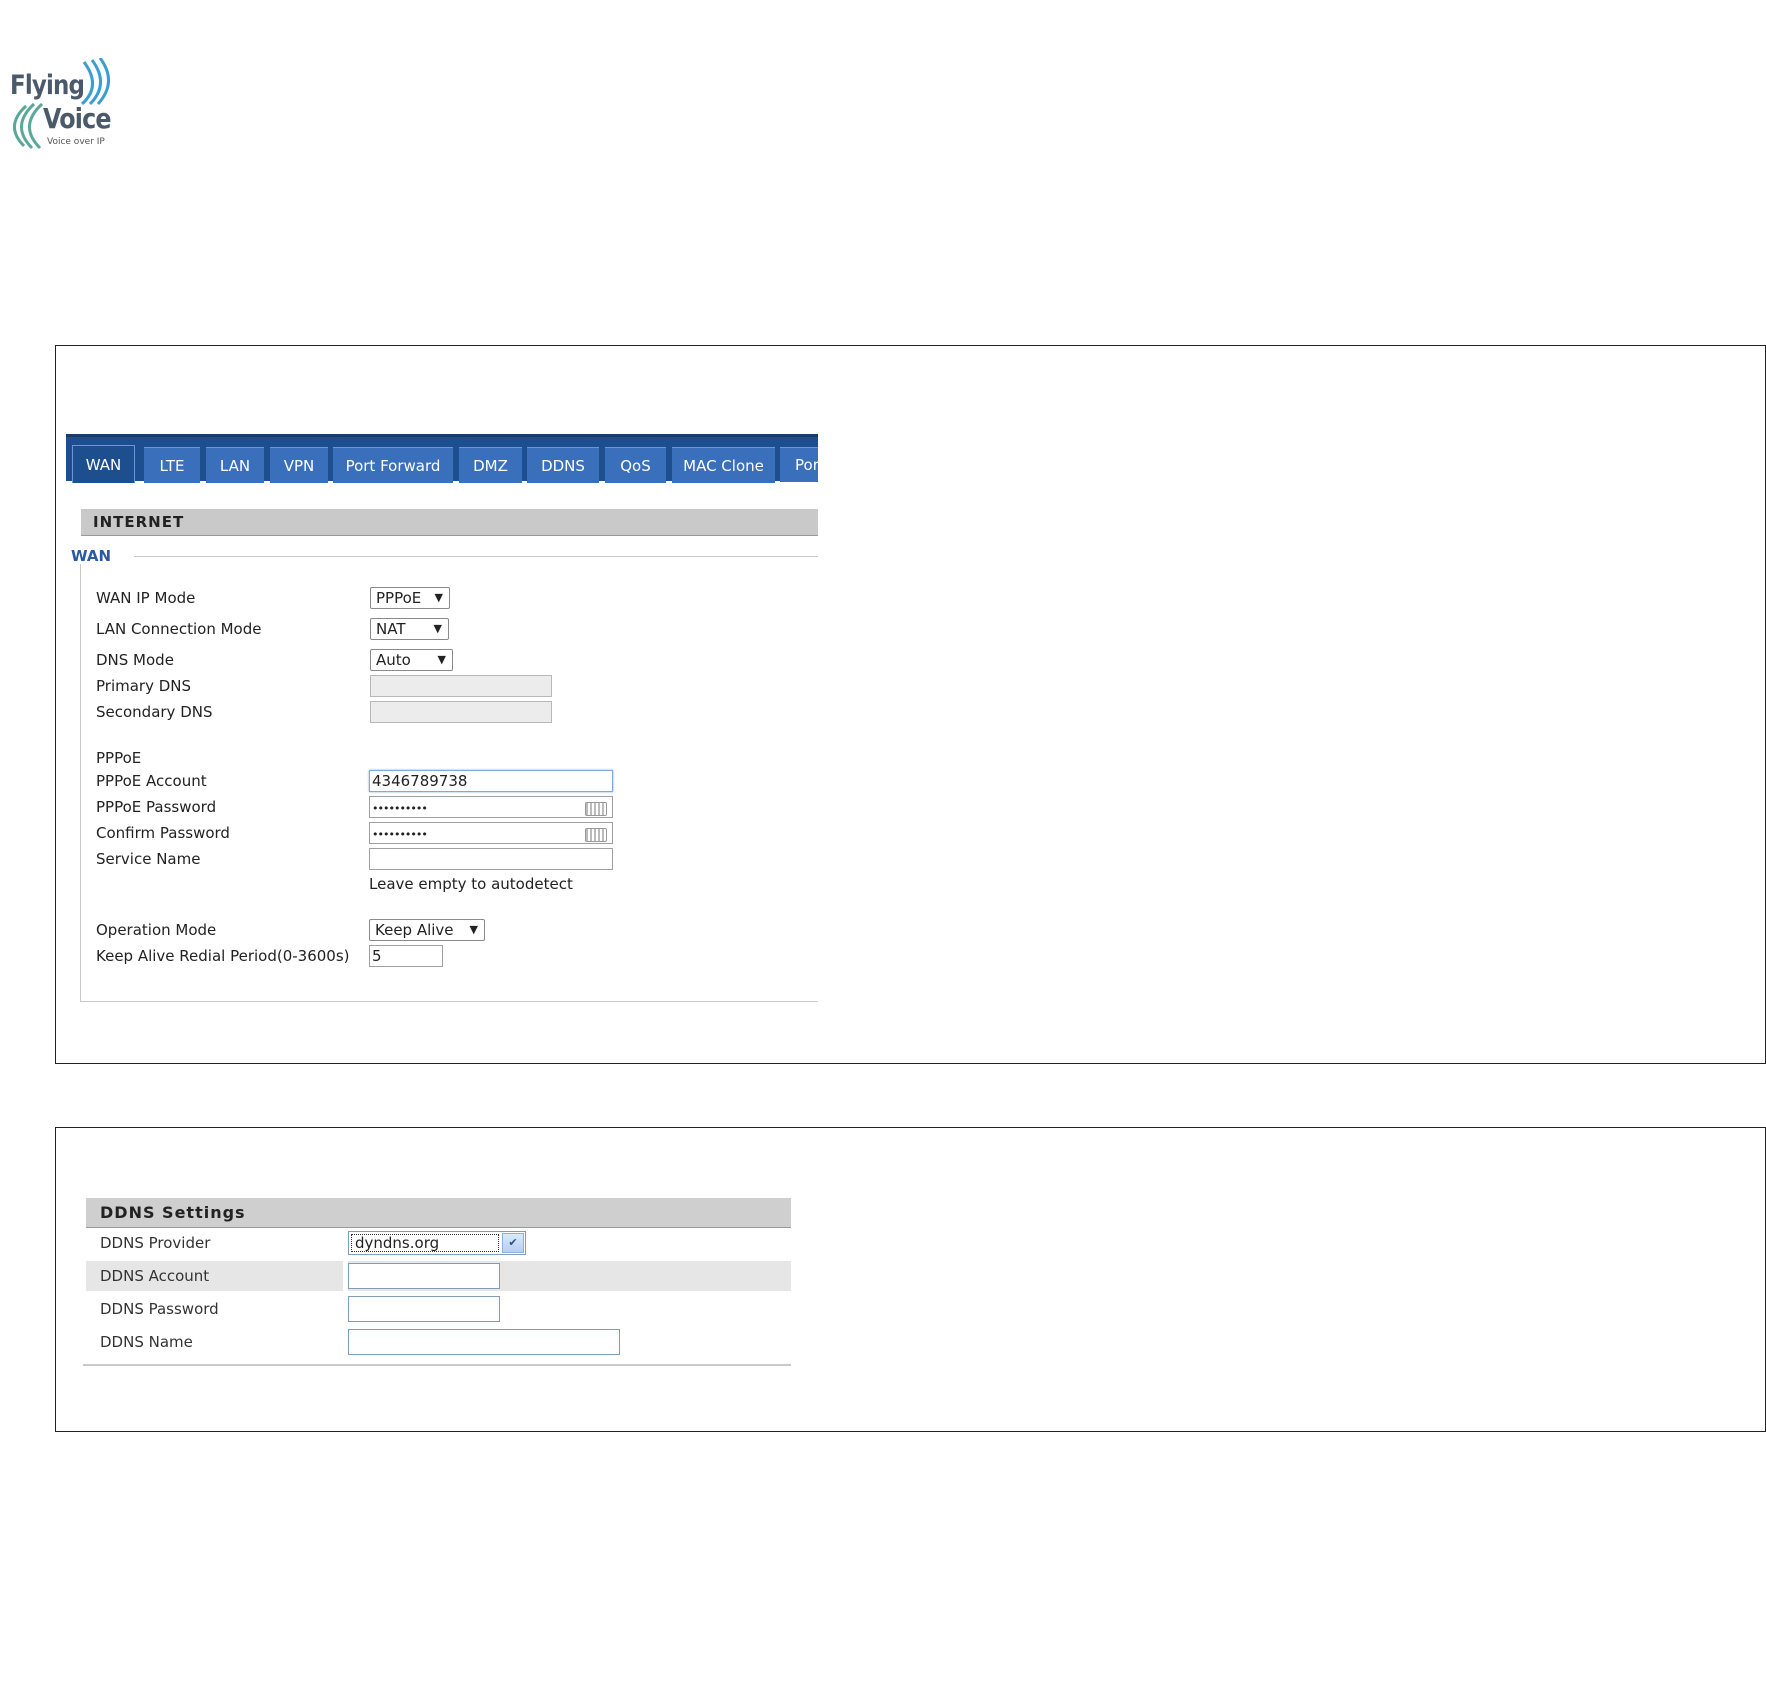  I want to click on lan-connection-mode-value: NAT, so click(391, 629).